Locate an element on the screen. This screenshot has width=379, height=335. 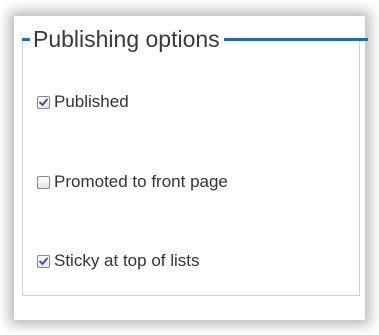
option-promoted: Promoted to front page is located at coordinates (132, 182).